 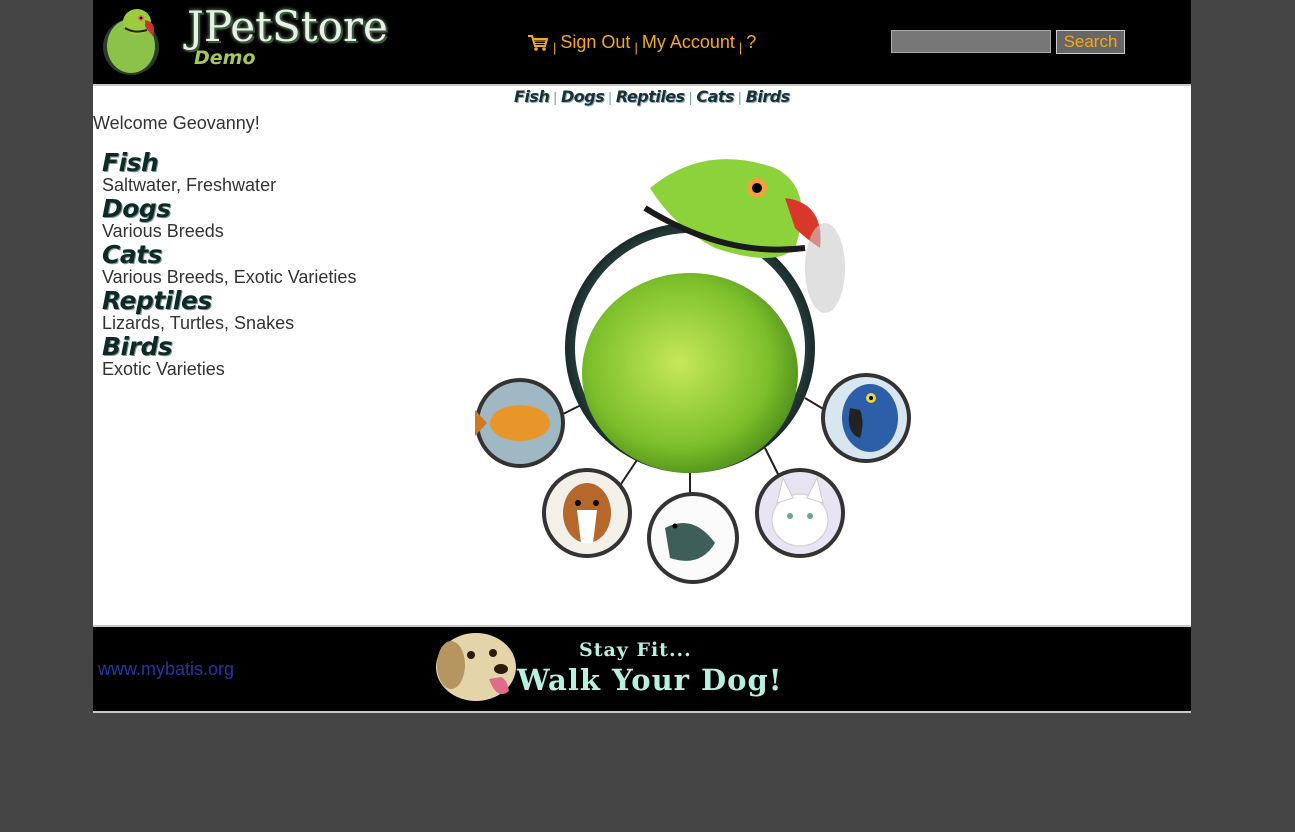 What do you see at coordinates (229, 277) in the screenshot?
I see `sidebar-description: Various Breeds, Exotic Varieties` at bounding box center [229, 277].